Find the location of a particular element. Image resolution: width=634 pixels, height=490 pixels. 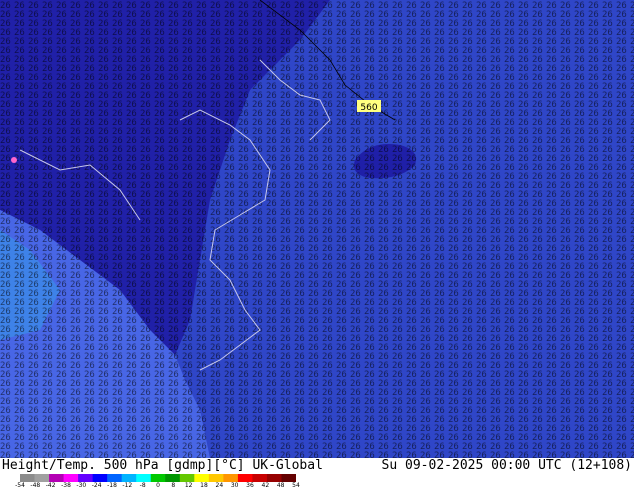

small-warm-spot is located at coordinates (14, 160).